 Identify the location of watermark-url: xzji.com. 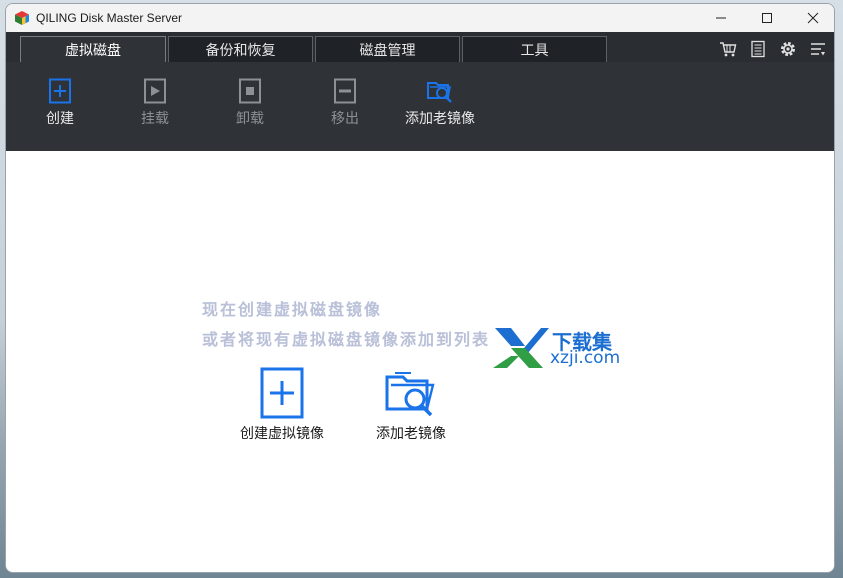
(585, 358).